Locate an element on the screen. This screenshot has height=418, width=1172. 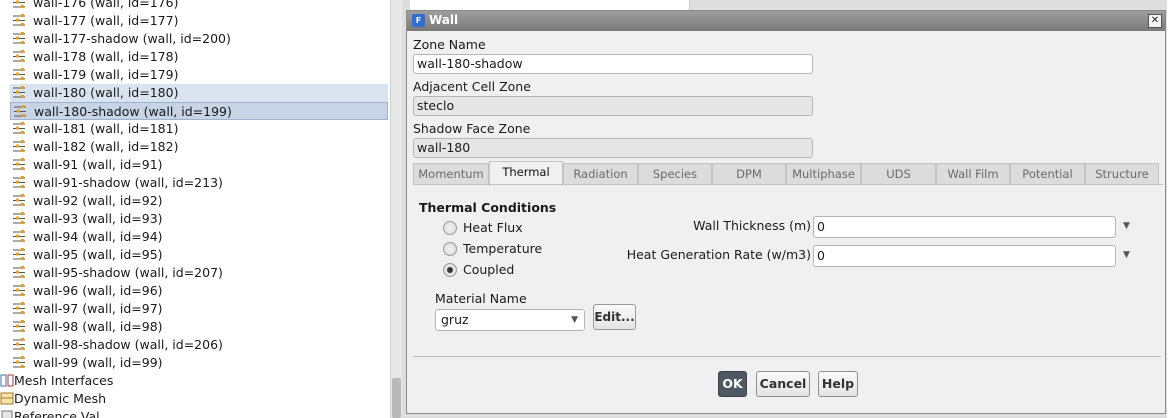
tree-item-label: wall-179 (wall, id=179) is located at coordinates (106, 74).